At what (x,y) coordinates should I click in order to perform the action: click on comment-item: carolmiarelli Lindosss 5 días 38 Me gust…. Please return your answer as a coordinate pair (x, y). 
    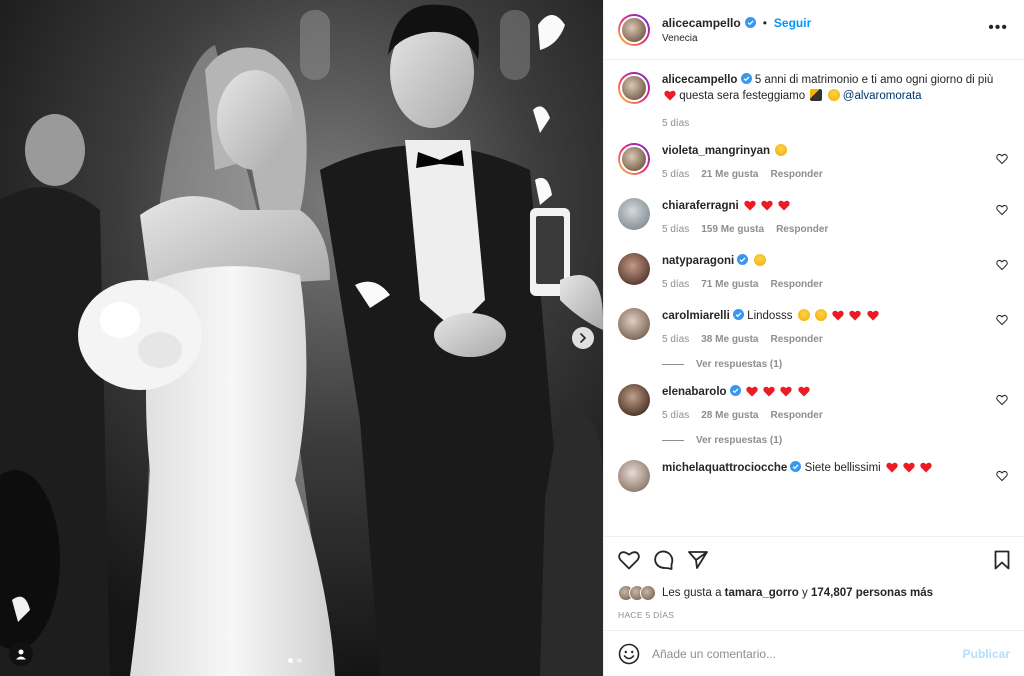
    Looking at the image, I should click on (814, 317).